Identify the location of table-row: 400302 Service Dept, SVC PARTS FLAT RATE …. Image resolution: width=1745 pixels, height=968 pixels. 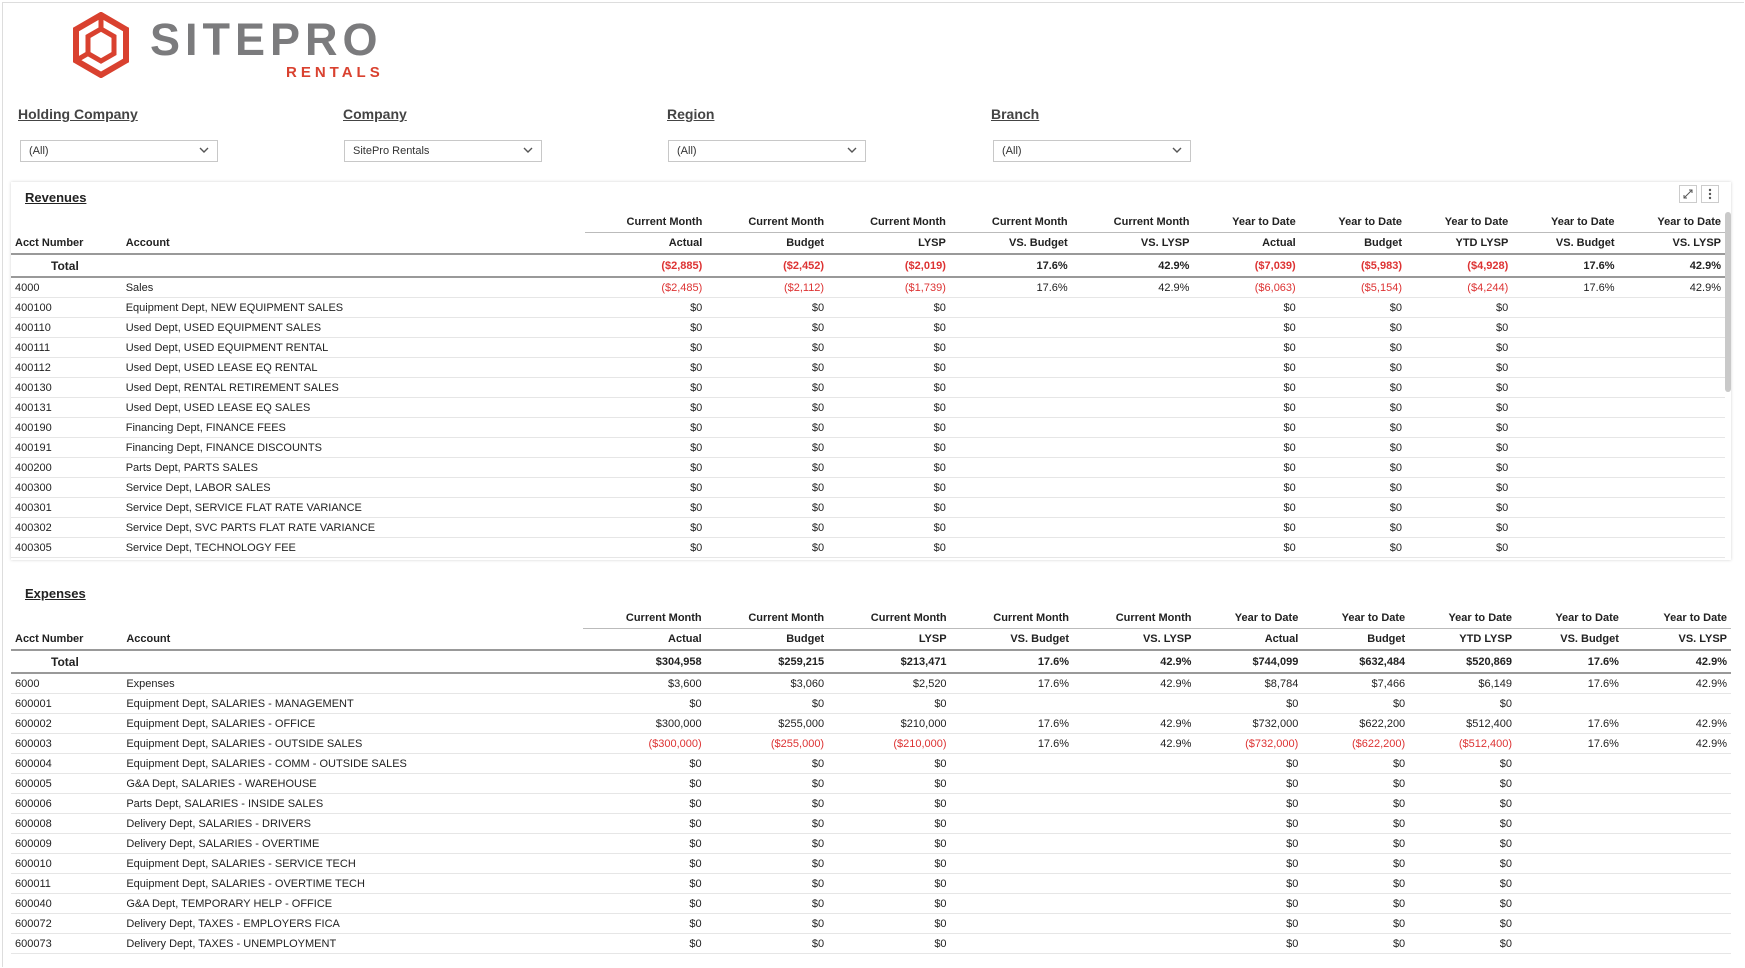
(868, 527).